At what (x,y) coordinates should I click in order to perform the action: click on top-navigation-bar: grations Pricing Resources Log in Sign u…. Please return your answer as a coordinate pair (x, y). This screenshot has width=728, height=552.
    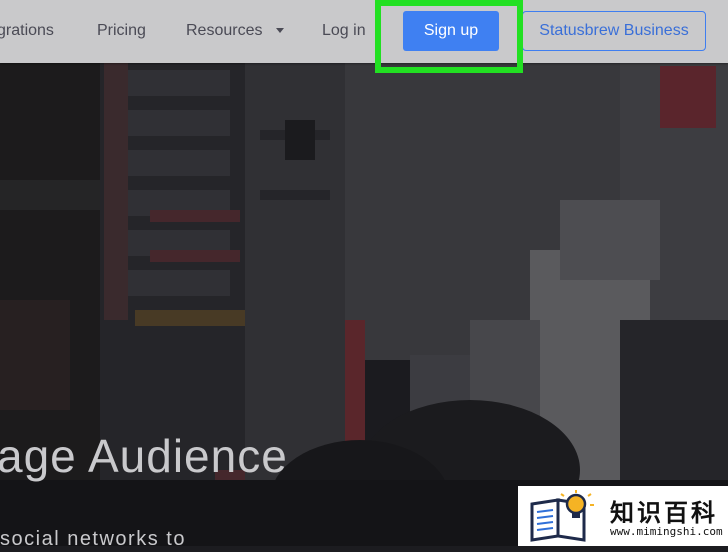
    Looking at the image, I should click on (364, 31).